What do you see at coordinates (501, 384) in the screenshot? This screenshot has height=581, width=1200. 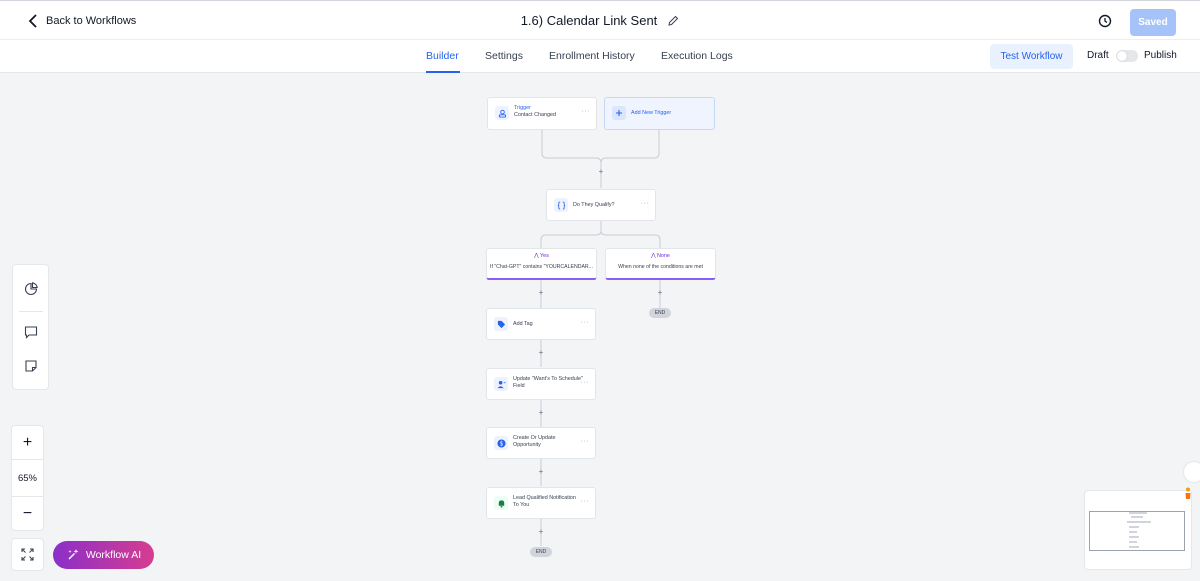 I see `user-update-icon` at bounding box center [501, 384].